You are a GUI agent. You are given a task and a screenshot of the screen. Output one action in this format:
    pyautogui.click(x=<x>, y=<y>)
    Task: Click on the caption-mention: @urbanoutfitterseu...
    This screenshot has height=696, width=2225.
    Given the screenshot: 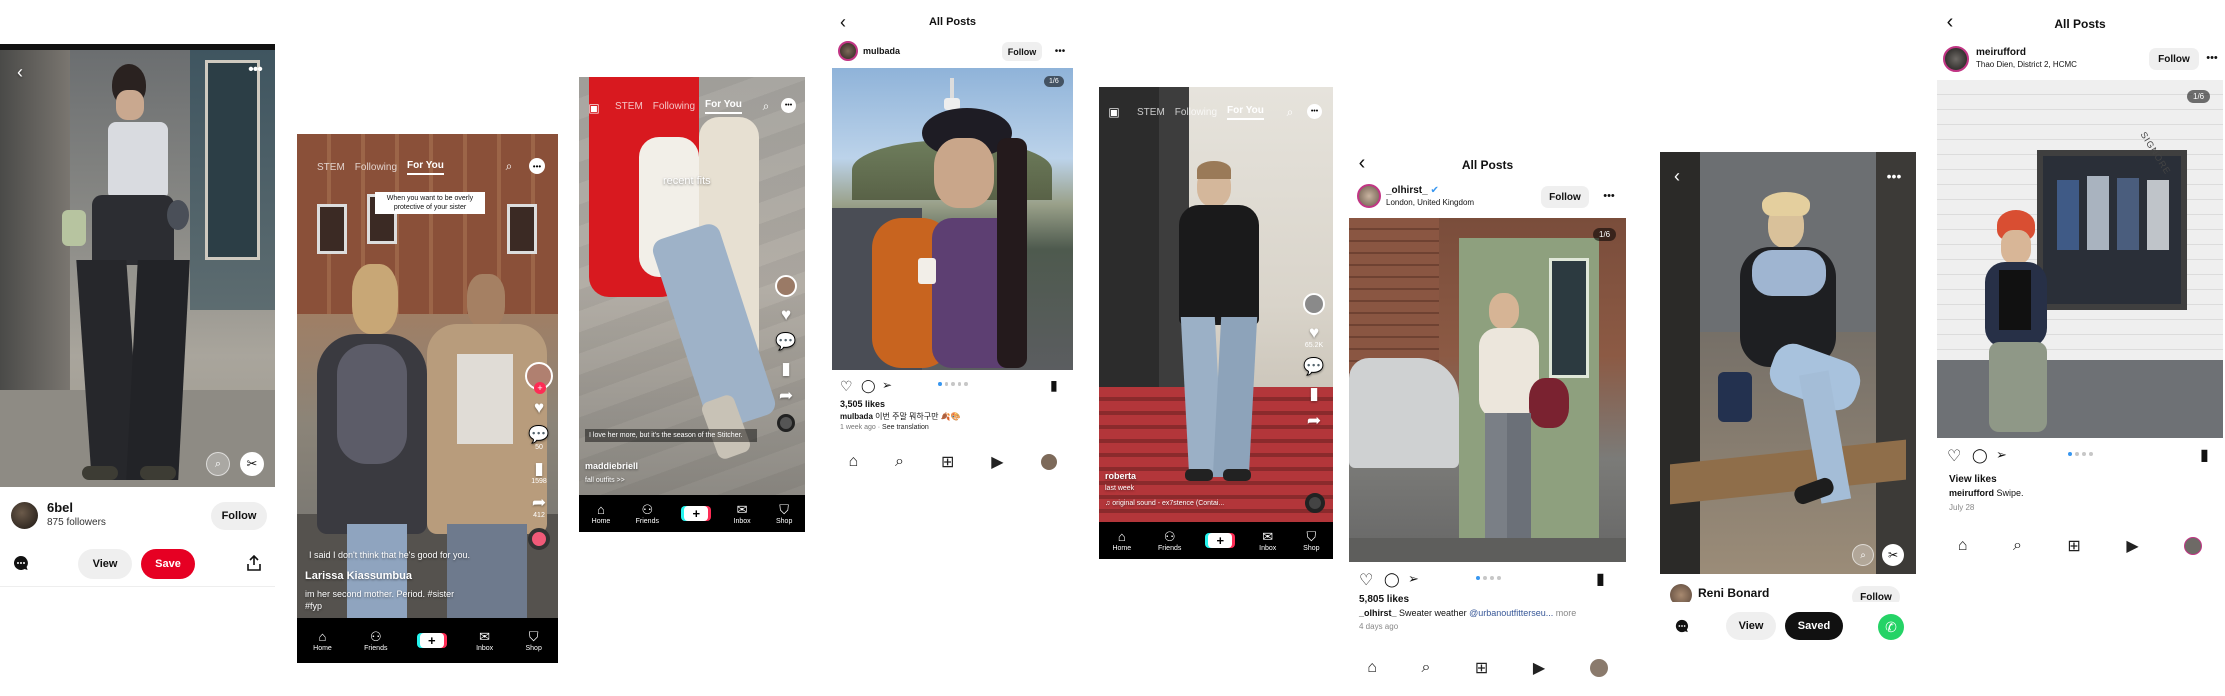 What is the action you would take?
    pyautogui.click(x=1511, y=613)
    